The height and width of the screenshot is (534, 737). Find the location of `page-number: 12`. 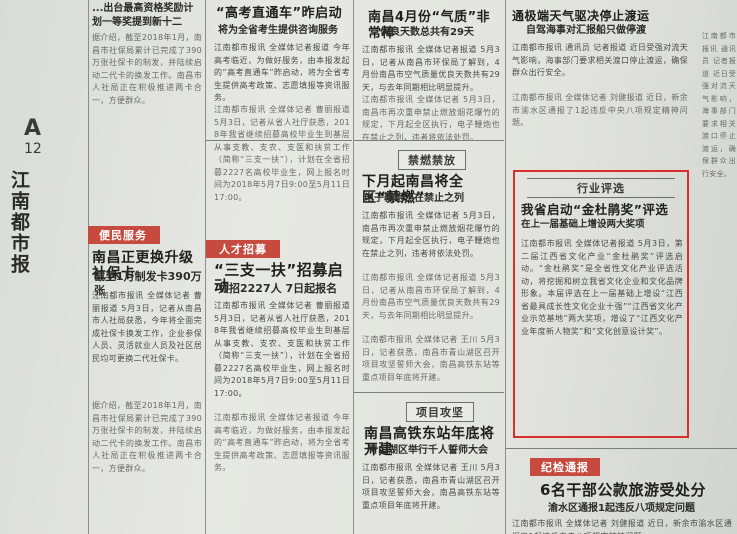

page-number: 12 is located at coordinates (33, 149).